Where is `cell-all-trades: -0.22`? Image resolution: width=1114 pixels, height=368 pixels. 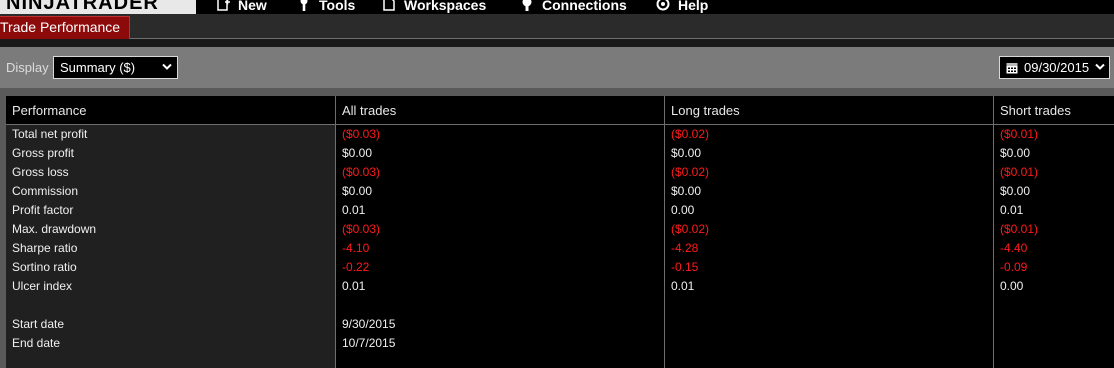
cell-all-trades: -0.22 is located at coordinates (356, 267).